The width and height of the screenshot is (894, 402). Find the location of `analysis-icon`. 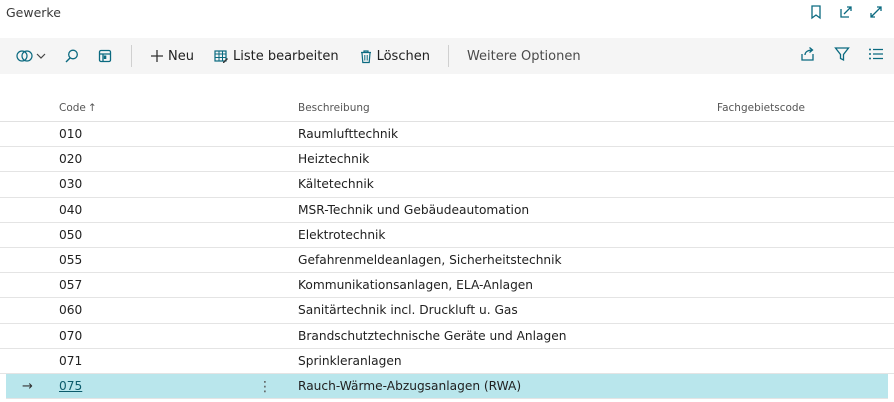

analysis-icon is located at coordinates (105, 56).